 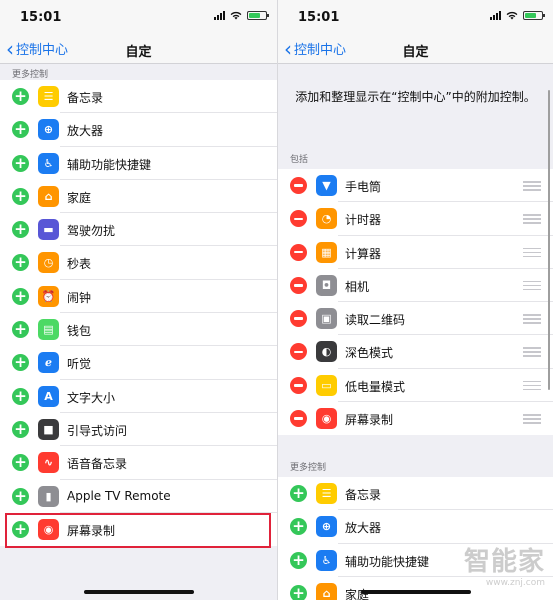 What do you see at coordinates (375, 320) in the screenshot?
I see `control-label: 读取二维码` at bounding box center [375, 320].